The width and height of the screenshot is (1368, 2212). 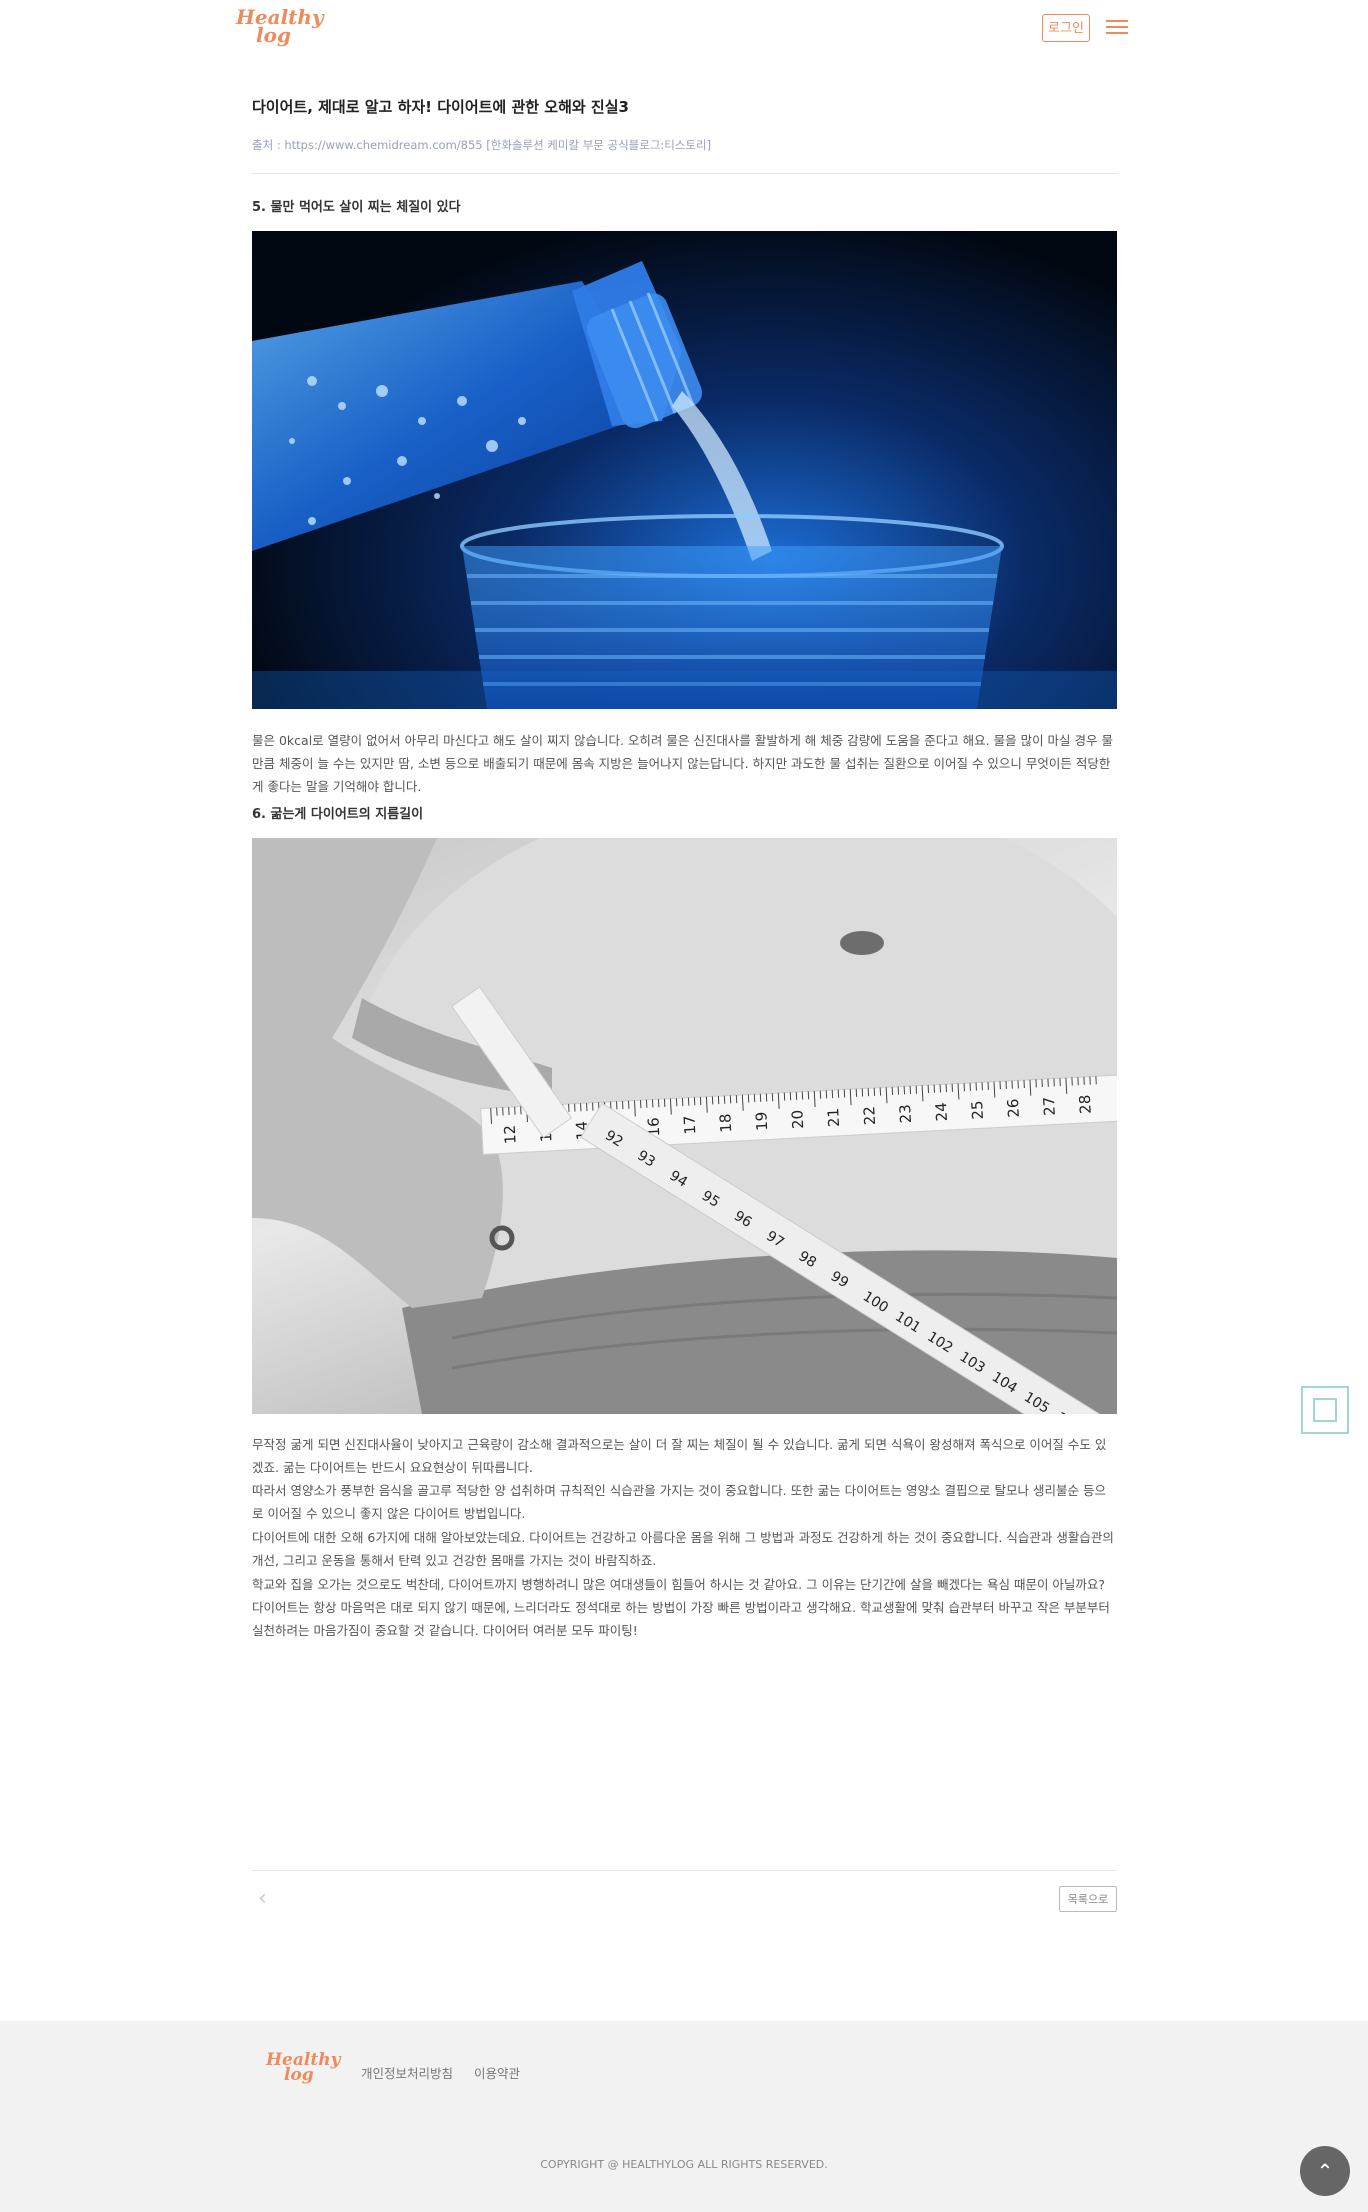 I want to click on tape-number: 21, so click(x=833, y=1117).